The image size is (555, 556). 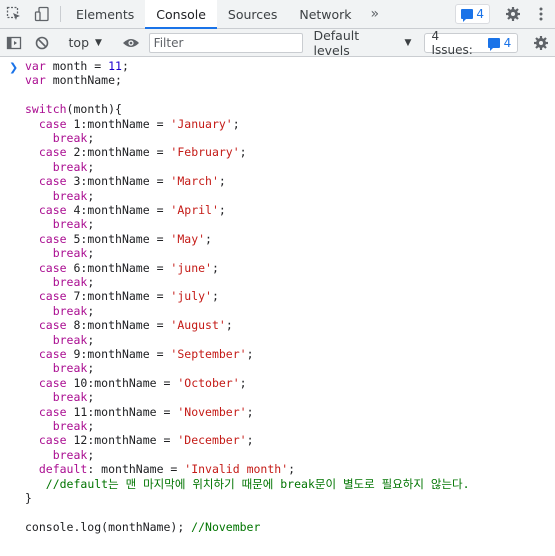 What do you see at coordinates (181, 14) in the screenshot?
I see `tab-console: Console` at bounding box center [181, 14].